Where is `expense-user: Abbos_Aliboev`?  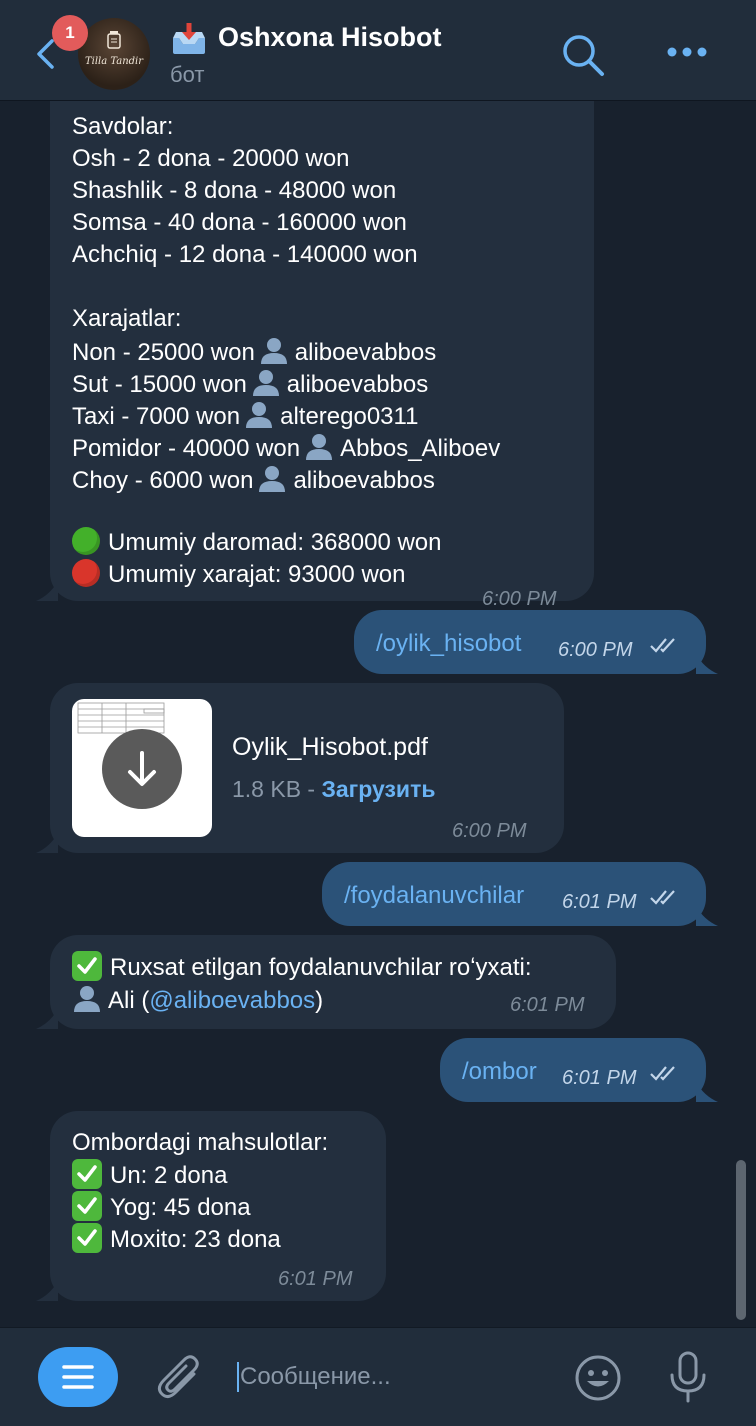 expense-user: Abbos_Aliboev is located at coordinates (420, 448).